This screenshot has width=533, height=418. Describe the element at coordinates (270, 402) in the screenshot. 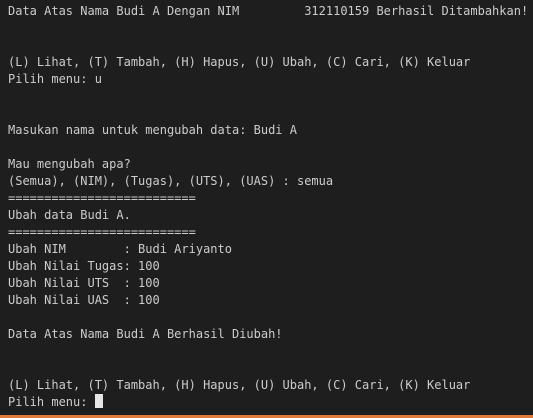

I see `prompt-line: Pilih menu:` at that location.